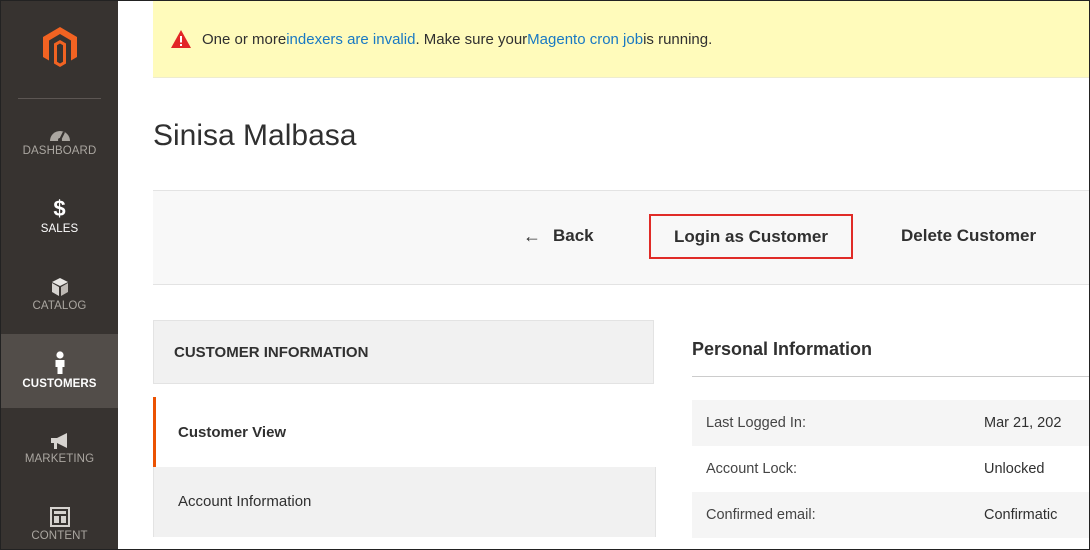  I want to click on sidebar-item-content: Content, so click(59, 518).